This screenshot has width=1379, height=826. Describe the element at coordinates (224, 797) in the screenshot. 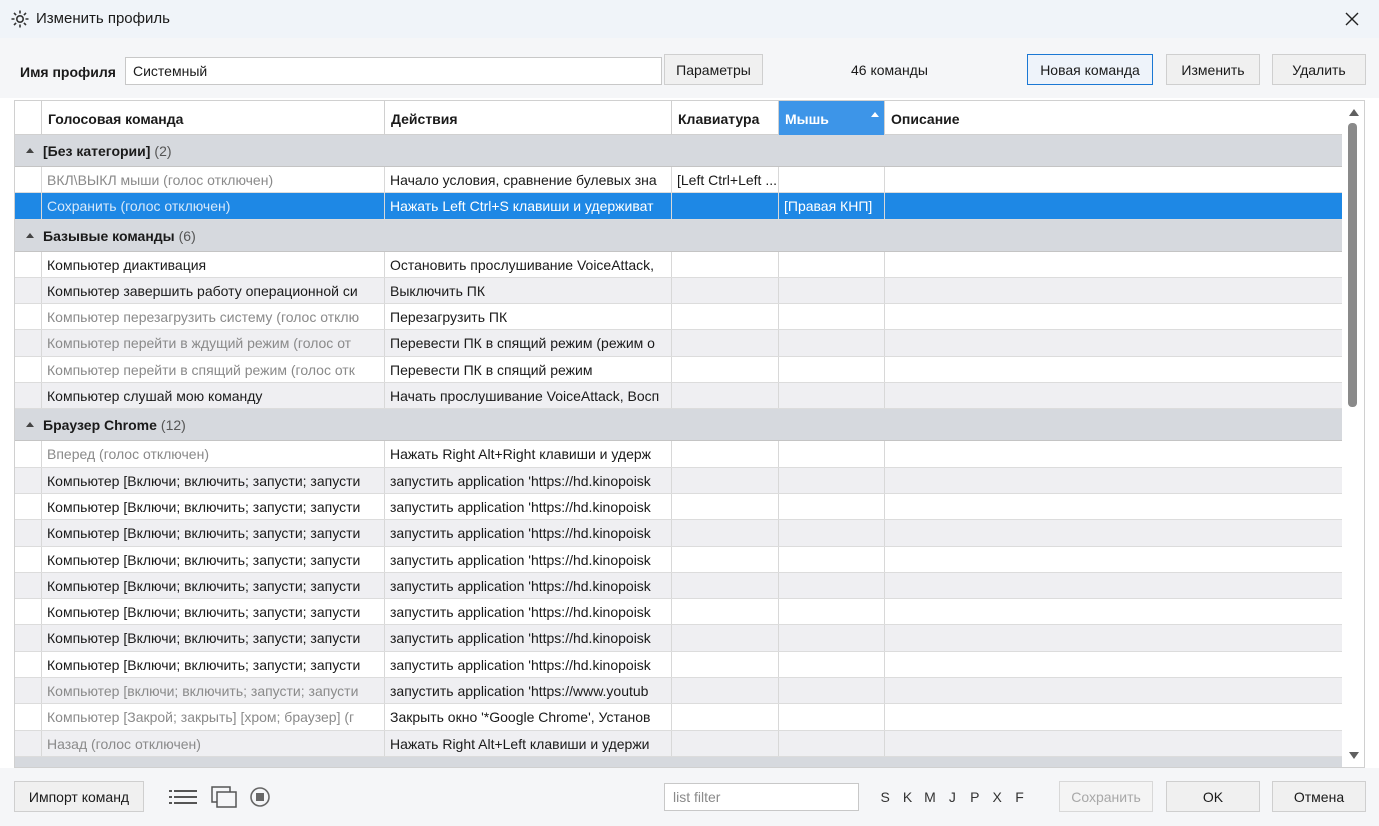

I see `windows-button` at that location.